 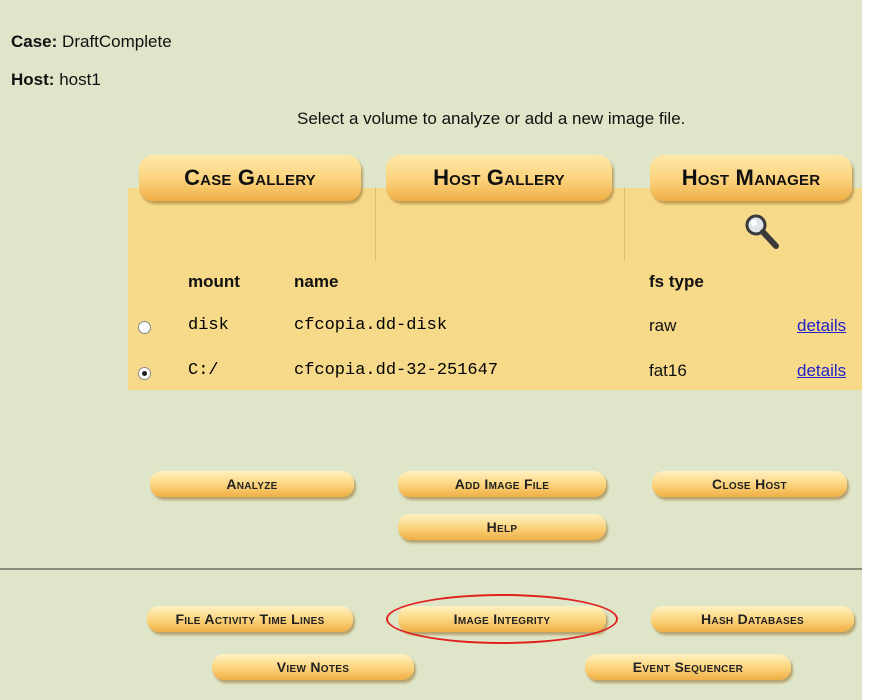 What do you see at coordinates (252, 484) in the screenshot?
I see `analyze-button: Analyze` at bounding box center [252, 484].